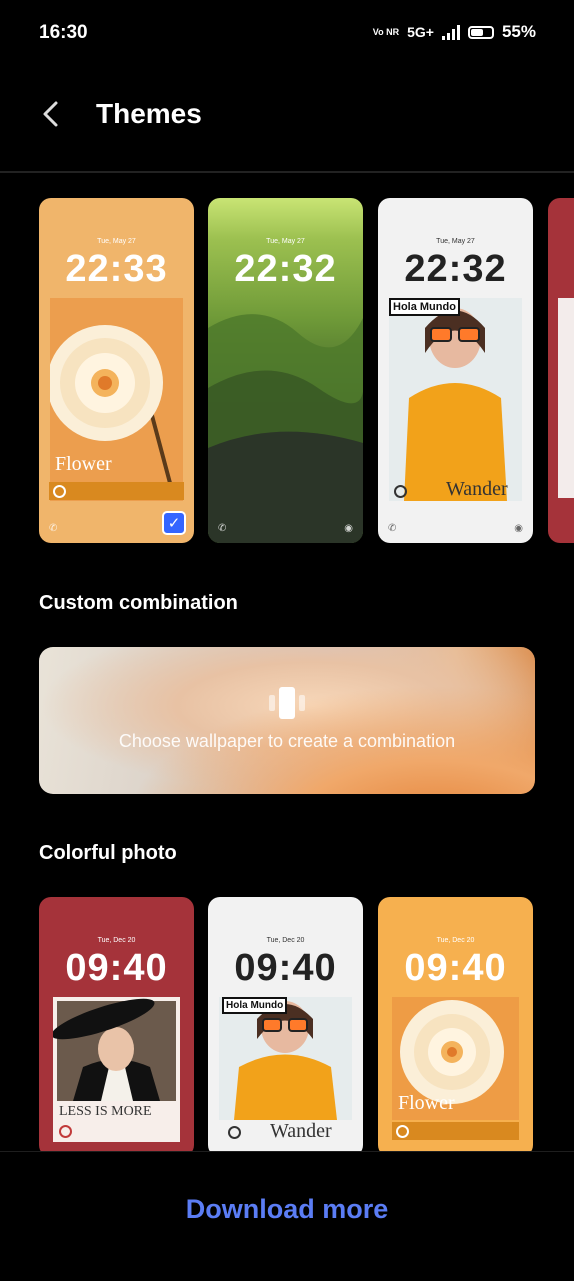  Describe the element at coordinates (116, 370) in the screenshot. I see `theme-card-flower: Tue, May 27 22:33 Flower ✆ ✓` at that location.